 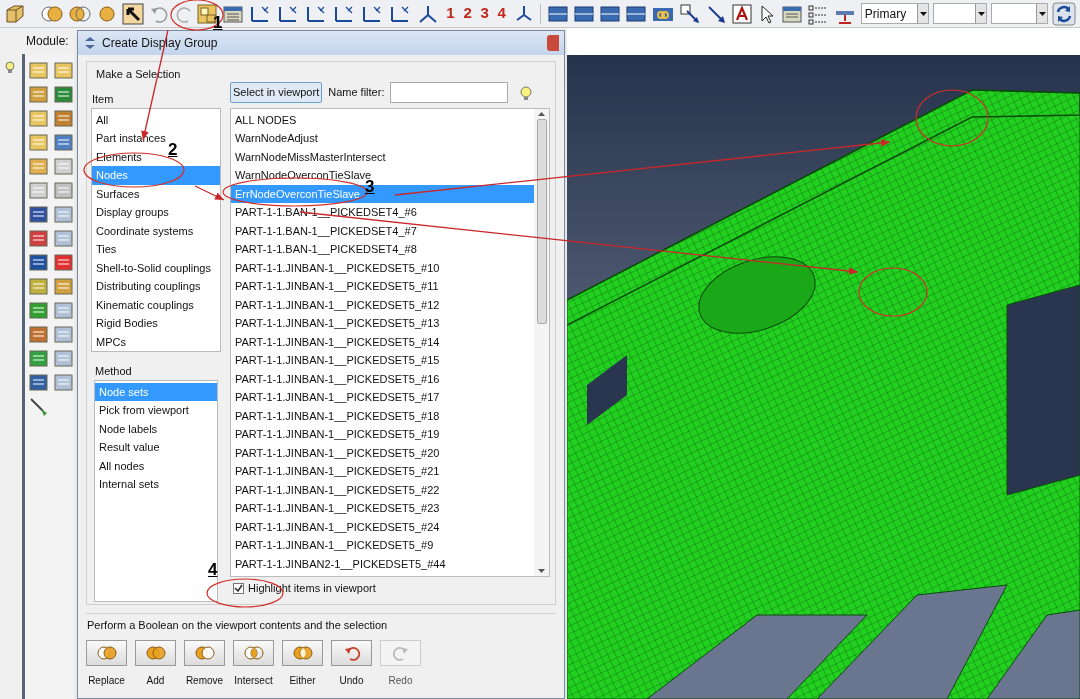 What do you see at coordinates (326, 212) in the screenshot?
I see `list-item: PART-1-1.BAN-1__PICKEDSET4_#6` at bounding box center [326, 212].